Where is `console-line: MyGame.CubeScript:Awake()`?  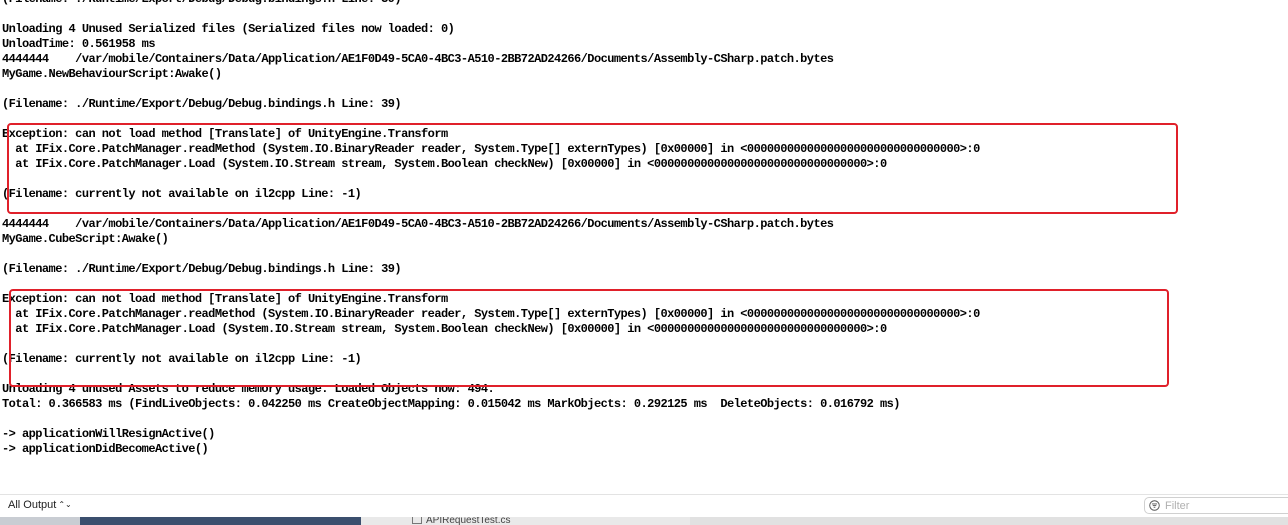 console-line: MyGame.CubeScript:Awake() is located at coordinates (85, 239).